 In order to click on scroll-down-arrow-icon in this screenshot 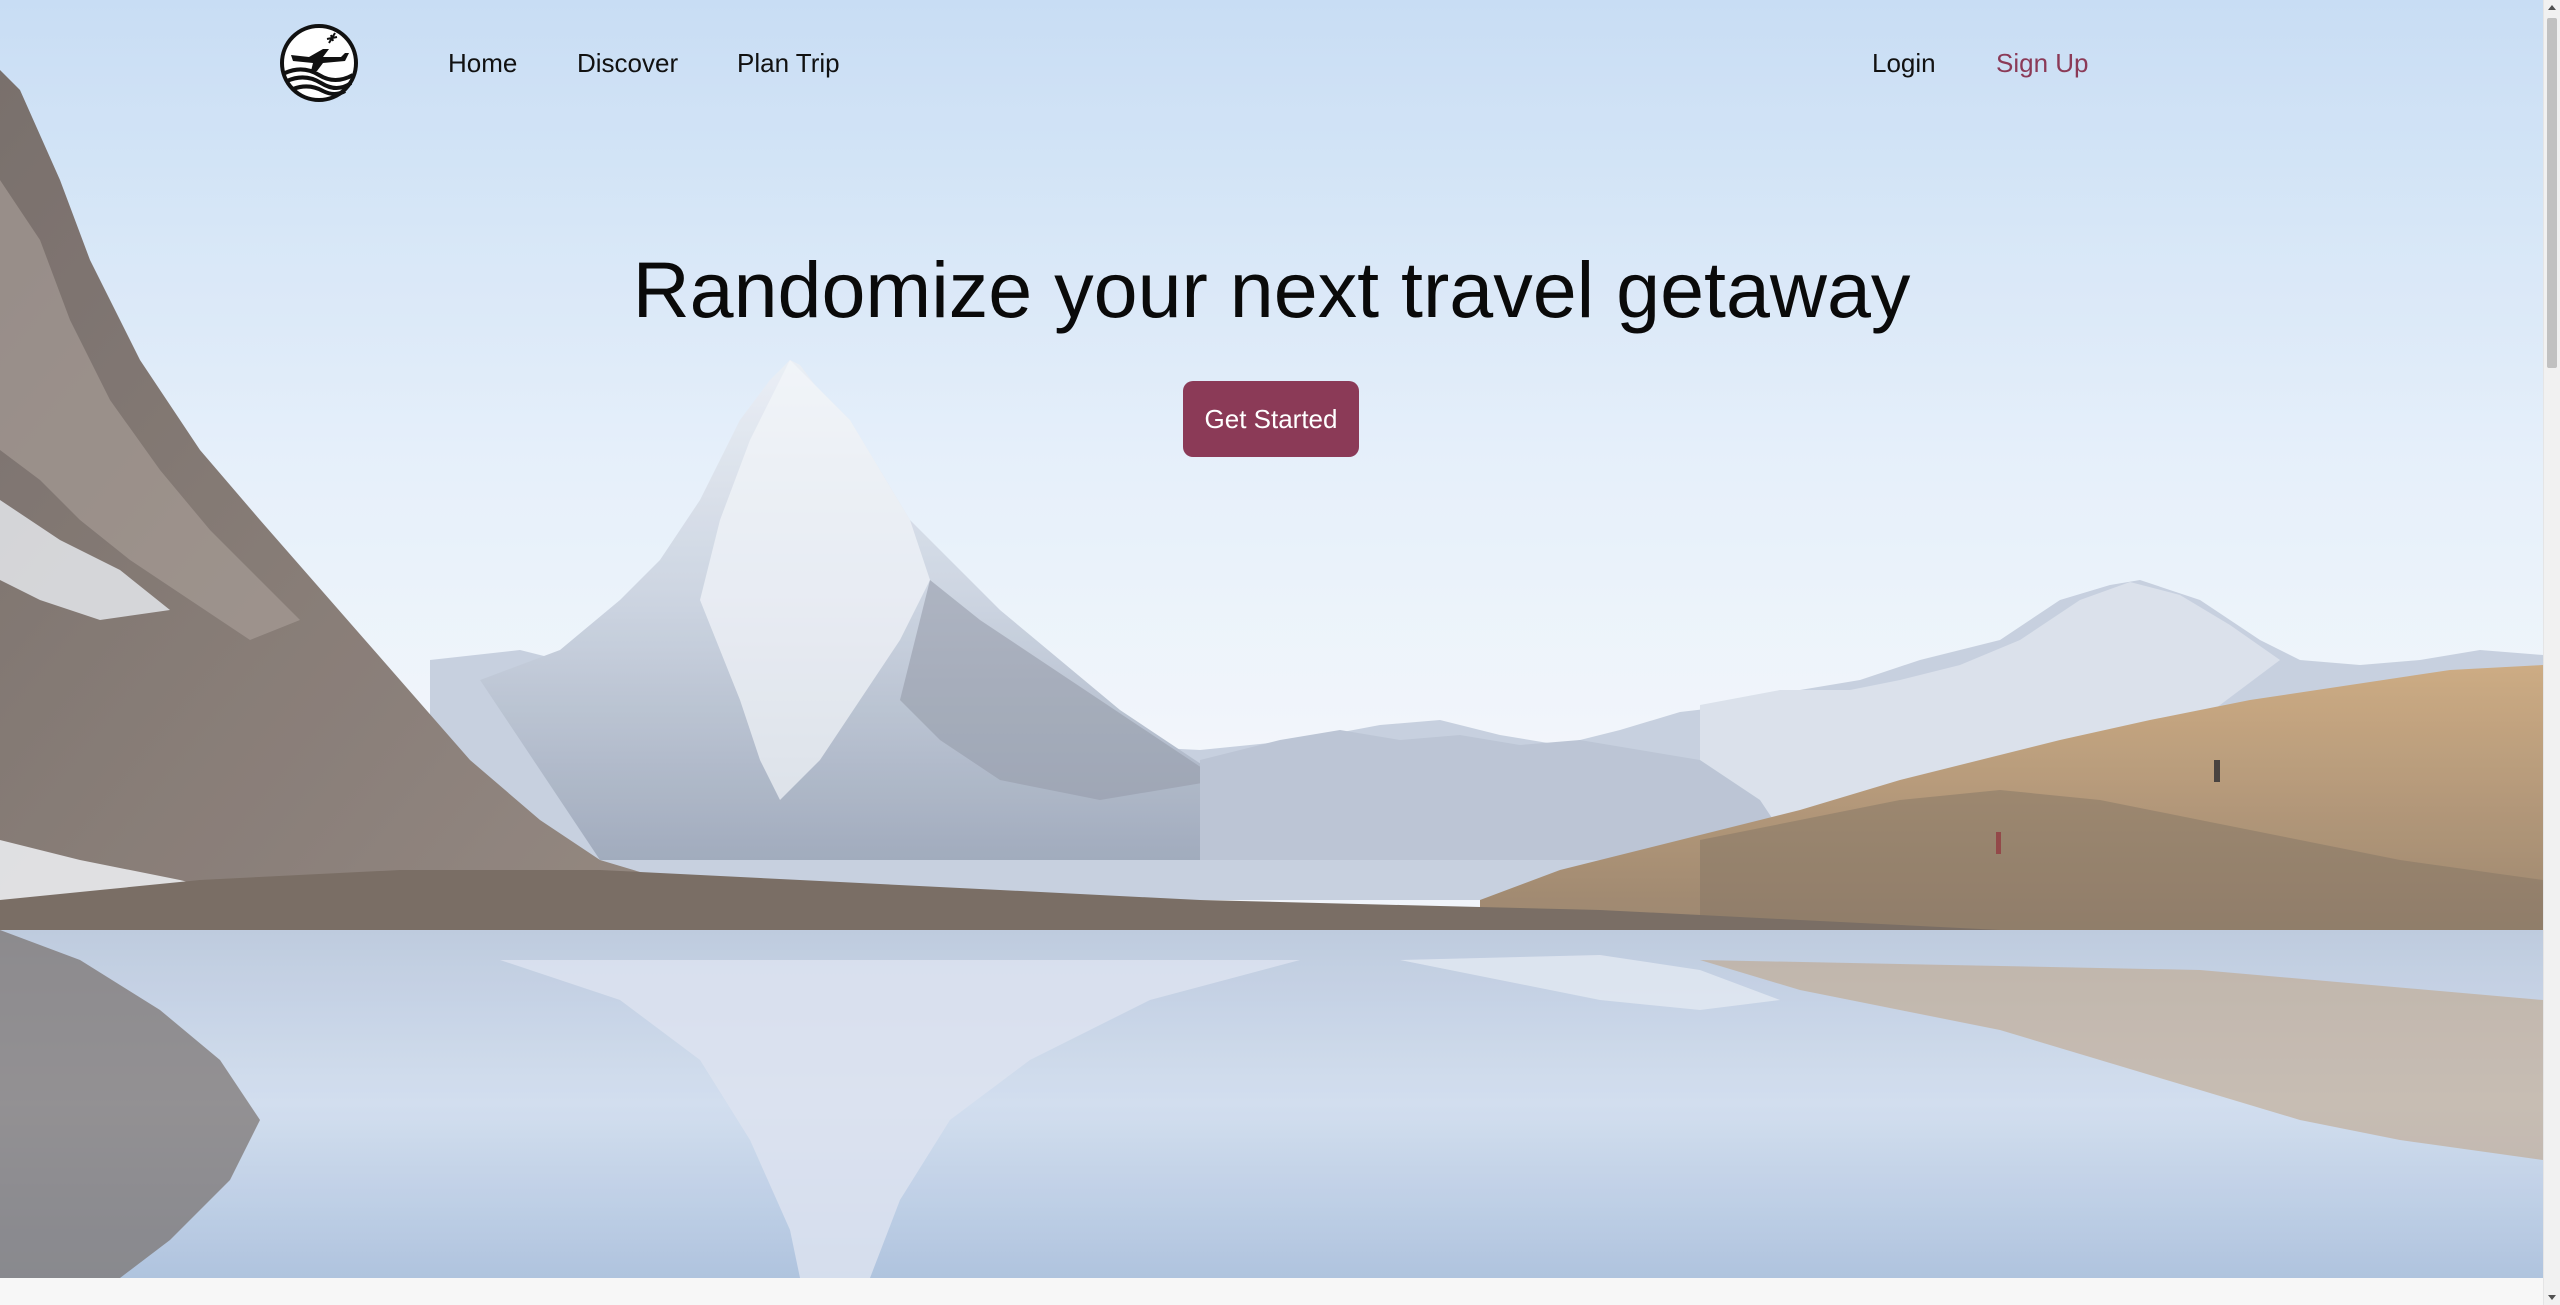, I will do `click(2552, 1297)`.